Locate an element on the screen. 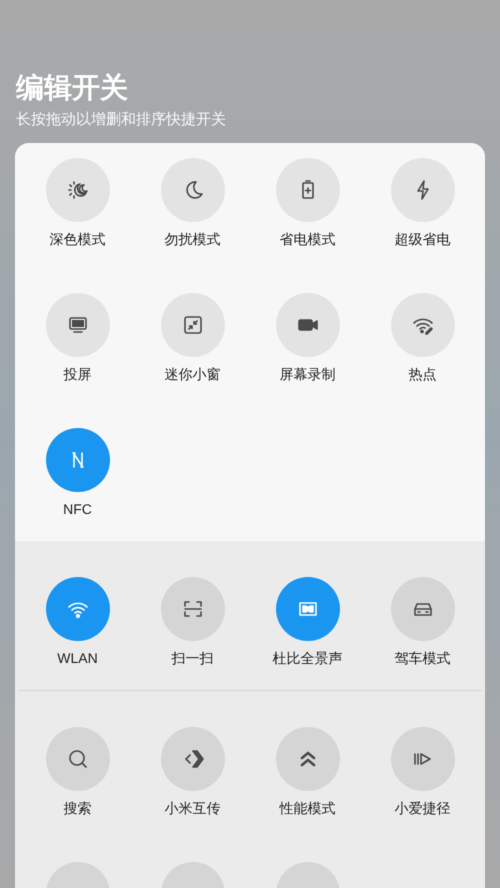  toggle-label: 扫一扫 is located at coordinates (193, 658).